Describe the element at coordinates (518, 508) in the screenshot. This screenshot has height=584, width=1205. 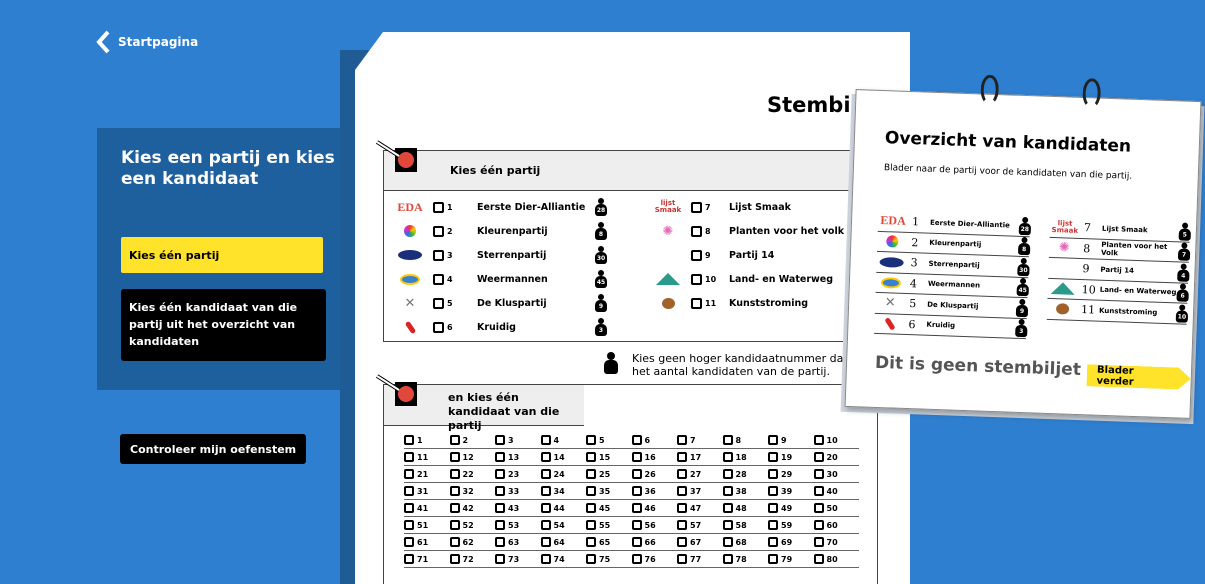
I see `candidate-option: 43` at that location.